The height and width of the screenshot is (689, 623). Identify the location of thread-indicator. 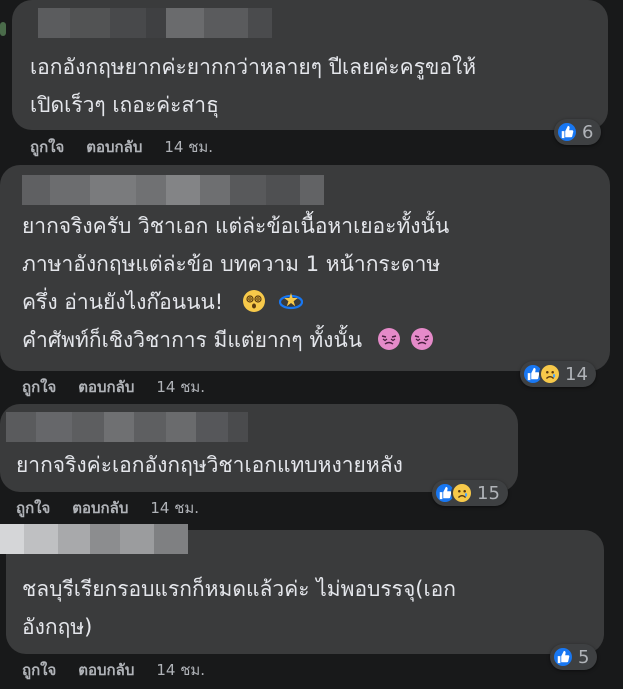
(3, 29).